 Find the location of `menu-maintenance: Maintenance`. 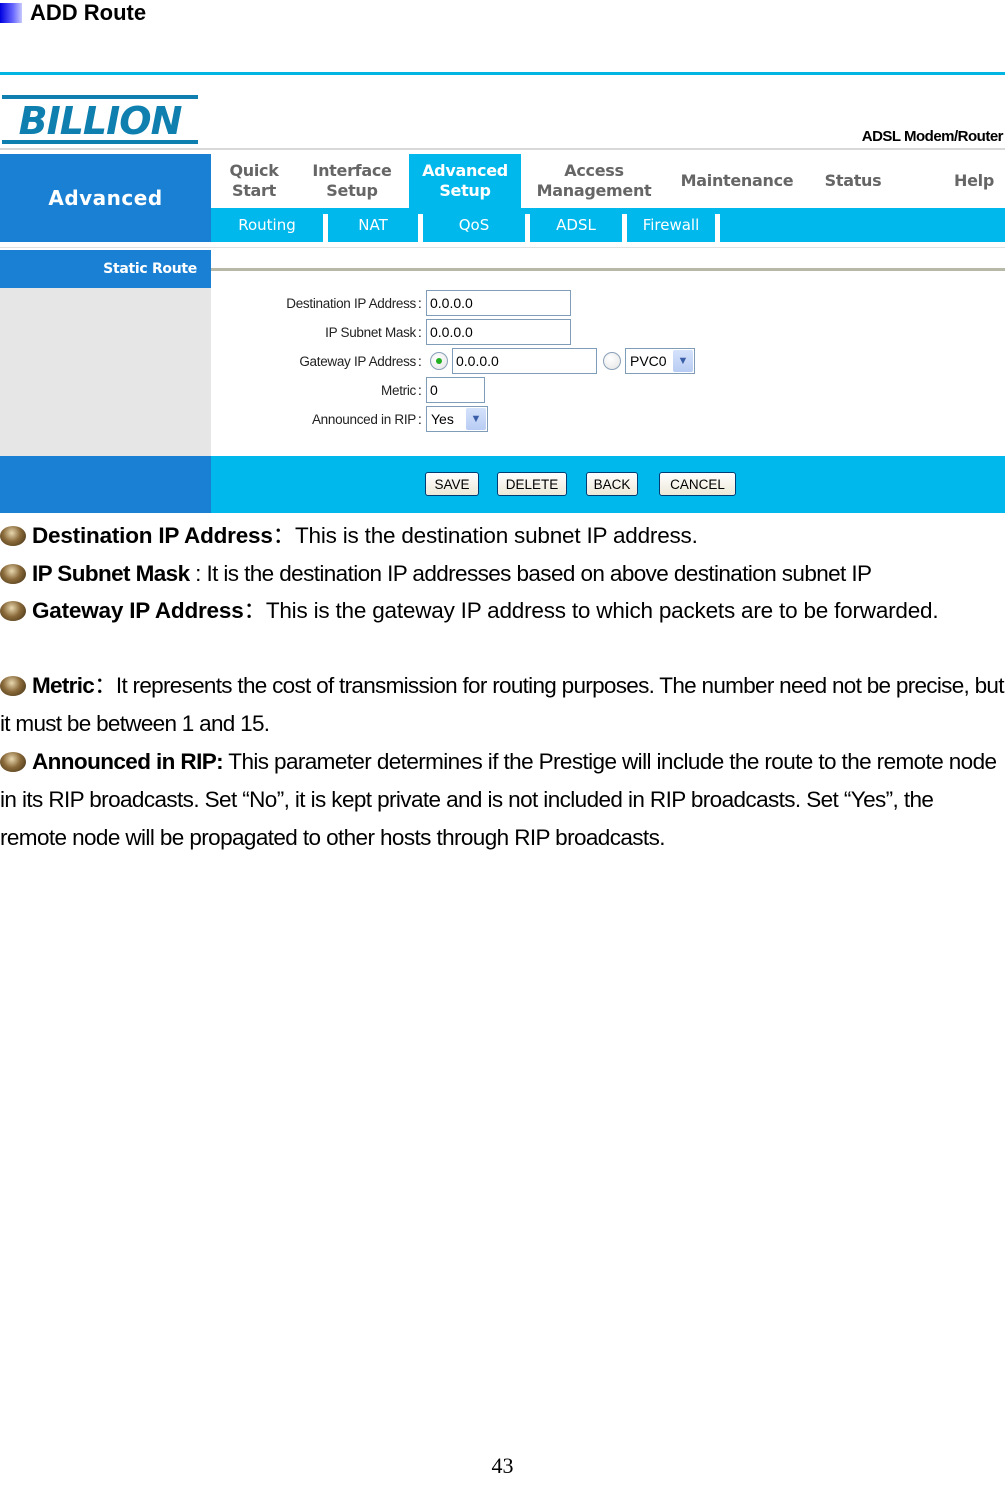

menu-maintenance: Maintenance is located at coordinates (737, 181).